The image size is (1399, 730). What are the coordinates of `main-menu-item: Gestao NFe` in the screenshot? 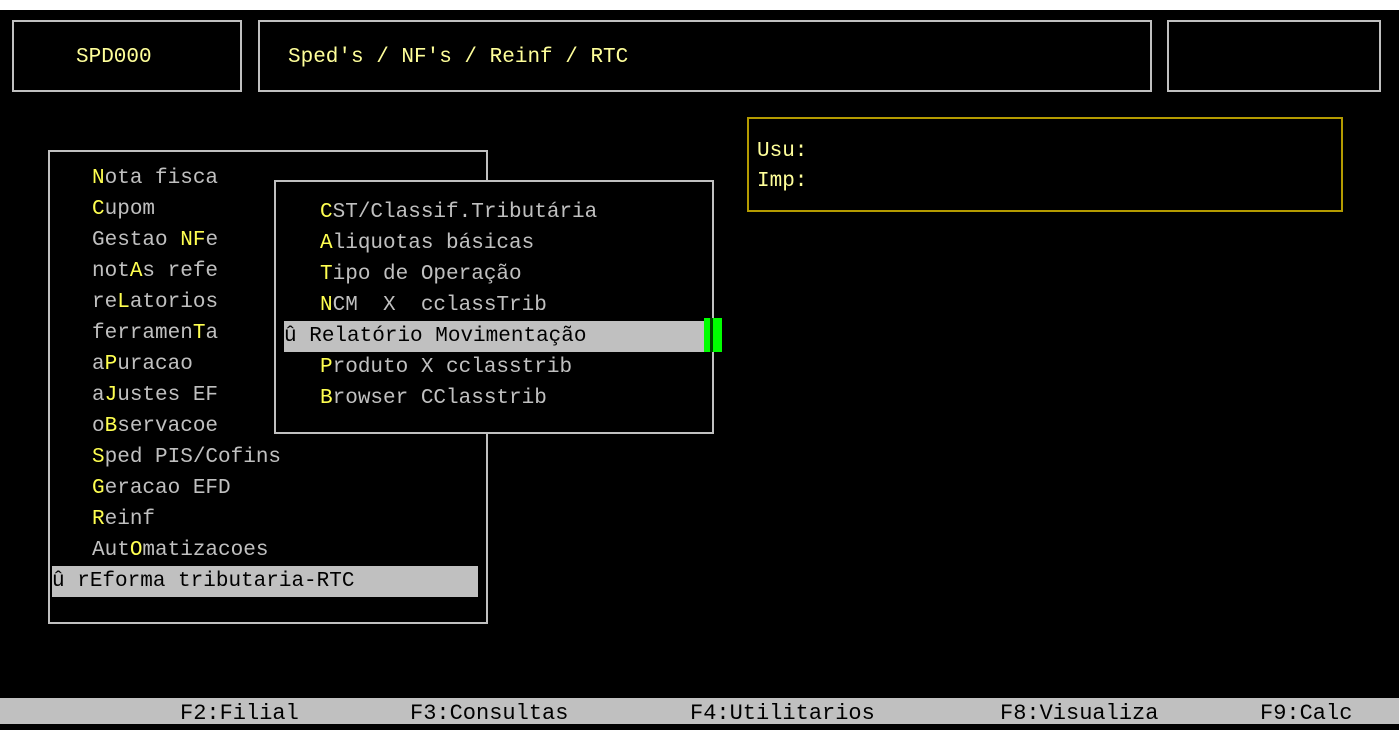 It's located at (155, 240).